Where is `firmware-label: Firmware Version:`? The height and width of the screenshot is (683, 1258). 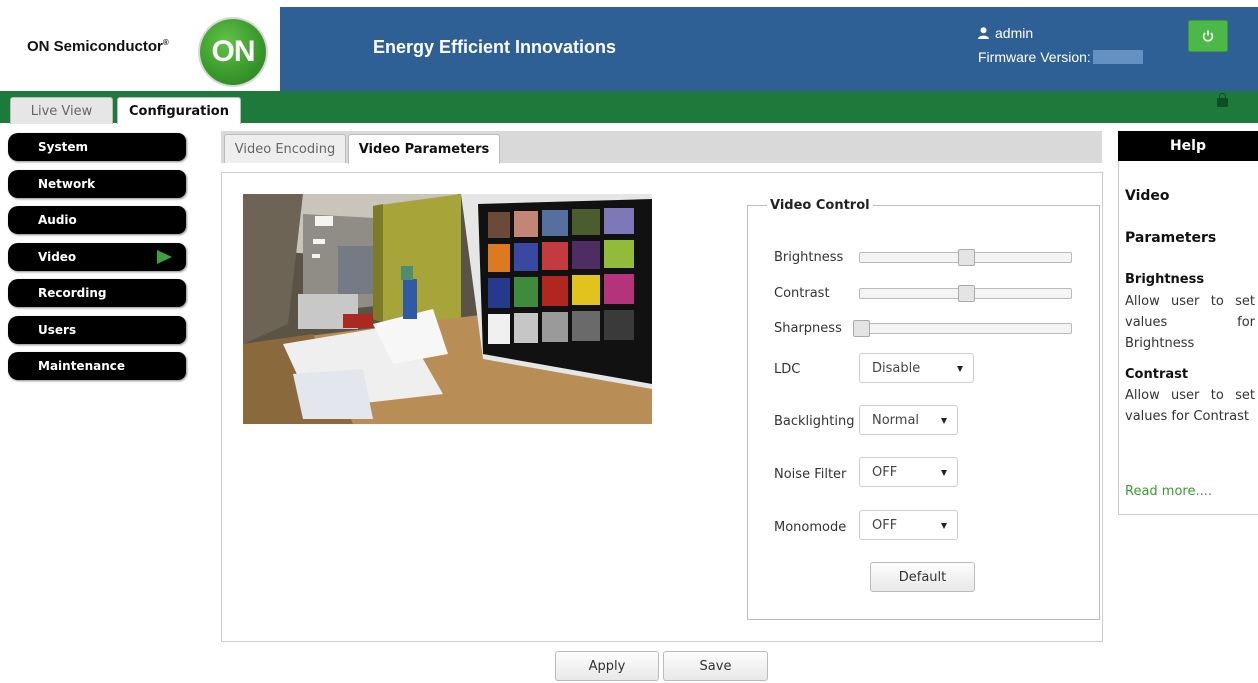
firmware-label: Firmware Version: is located at coordinates (1034, 57).